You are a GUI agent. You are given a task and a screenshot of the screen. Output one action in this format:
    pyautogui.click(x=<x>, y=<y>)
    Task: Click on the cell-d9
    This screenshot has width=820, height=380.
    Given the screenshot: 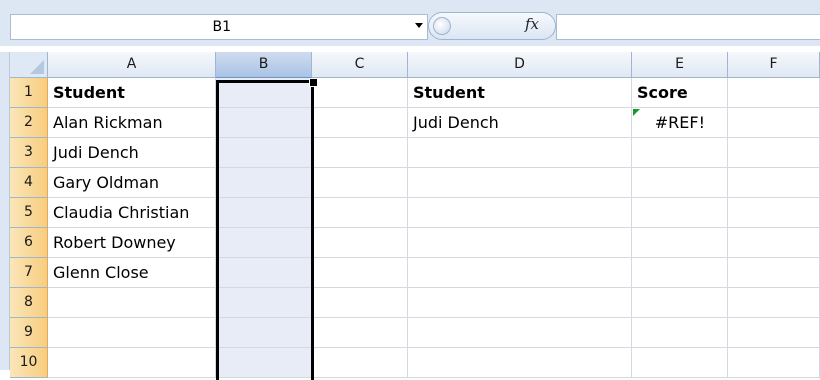 What is the action you would take?
    pyautogui.click(x=520, y=333)
    